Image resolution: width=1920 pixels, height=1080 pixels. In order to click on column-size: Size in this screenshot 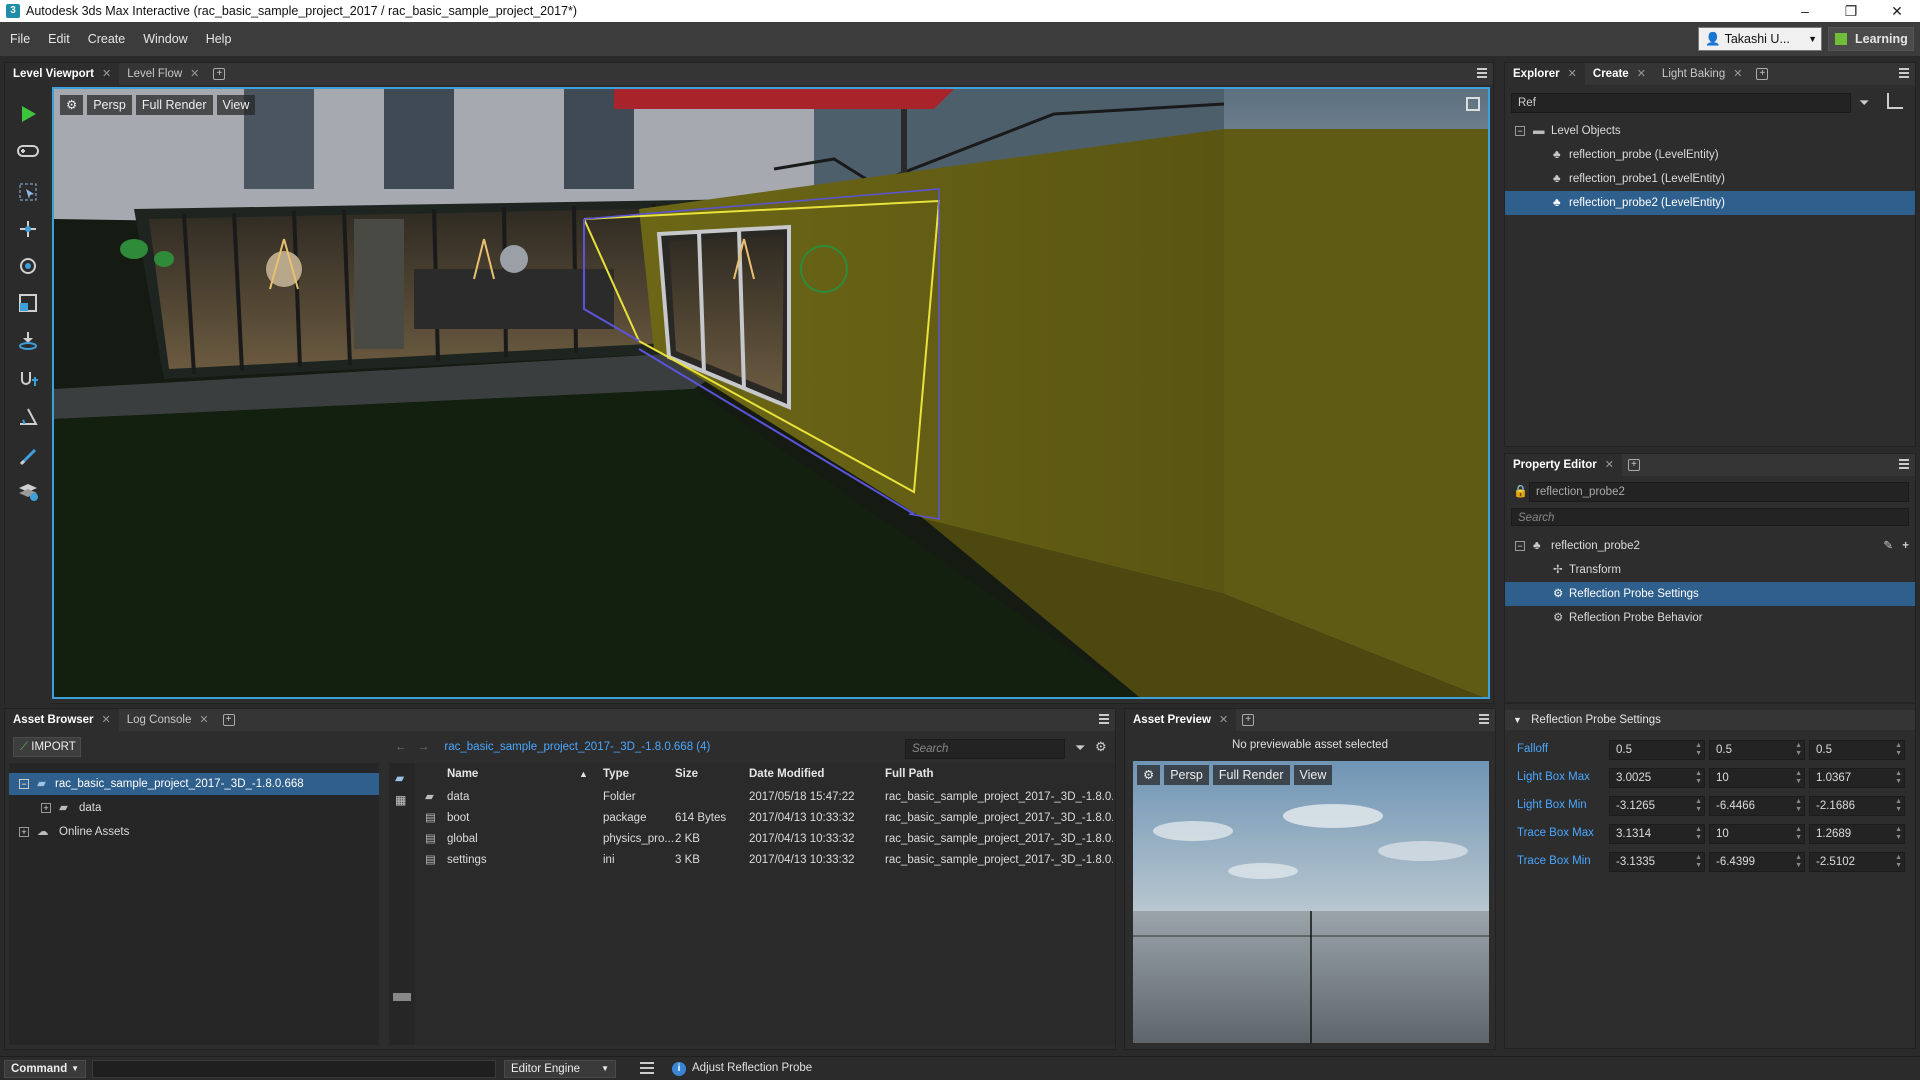, I will do `click(686, 774)`.